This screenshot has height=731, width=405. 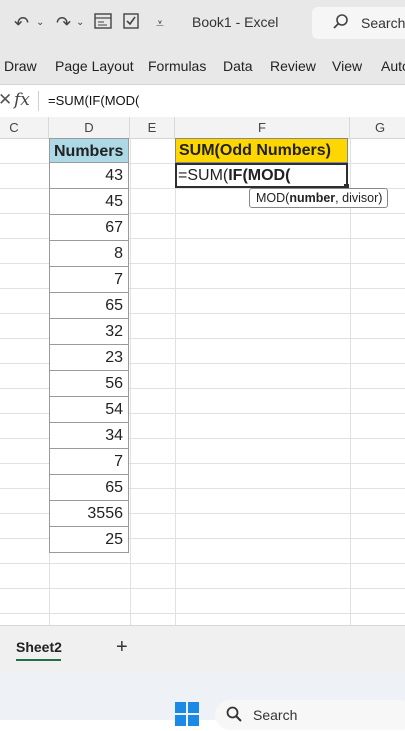 I want to click on number-cell: 23, so click(x=89, y=358).